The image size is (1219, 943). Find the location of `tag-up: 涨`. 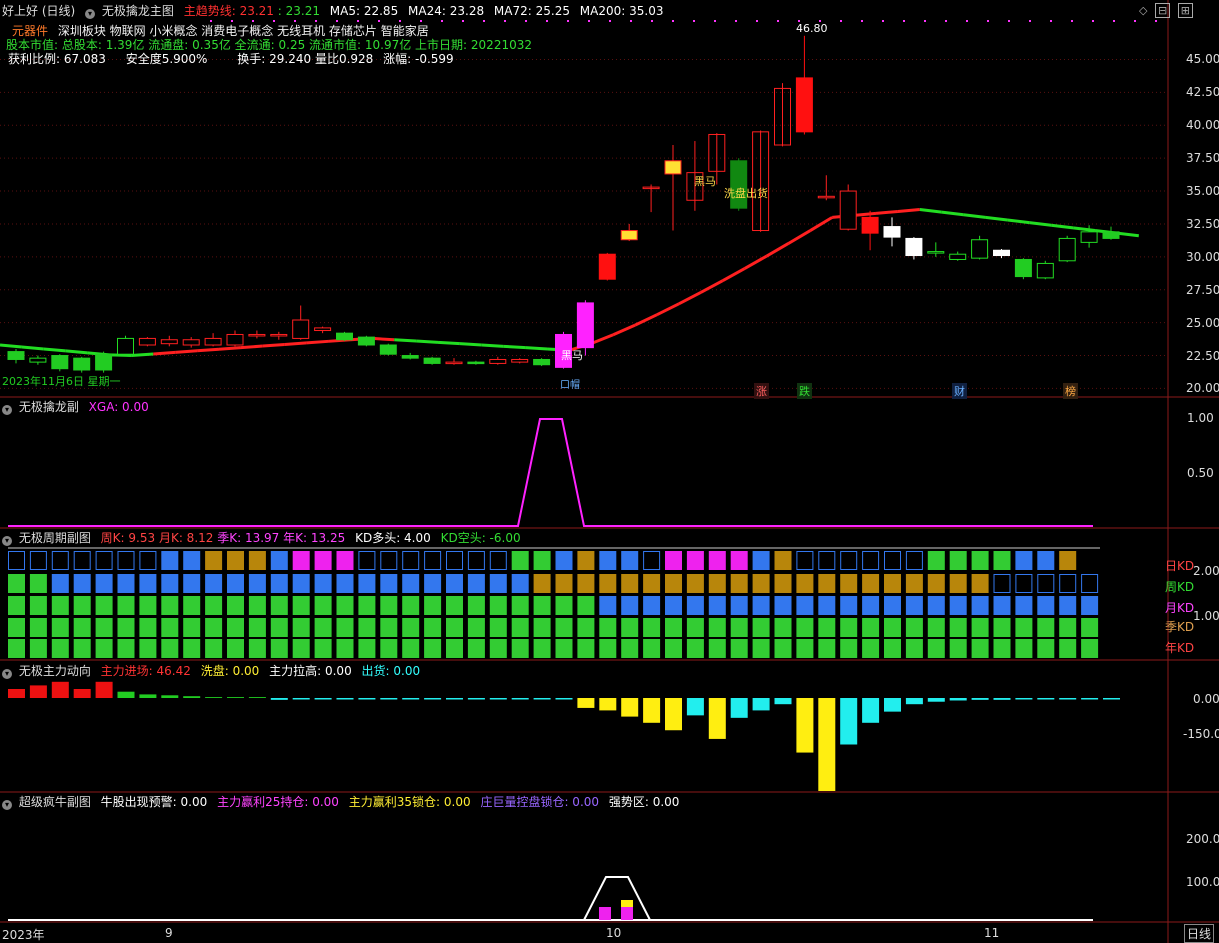

tag-up: 涨 is located at coordinates (761, 391).